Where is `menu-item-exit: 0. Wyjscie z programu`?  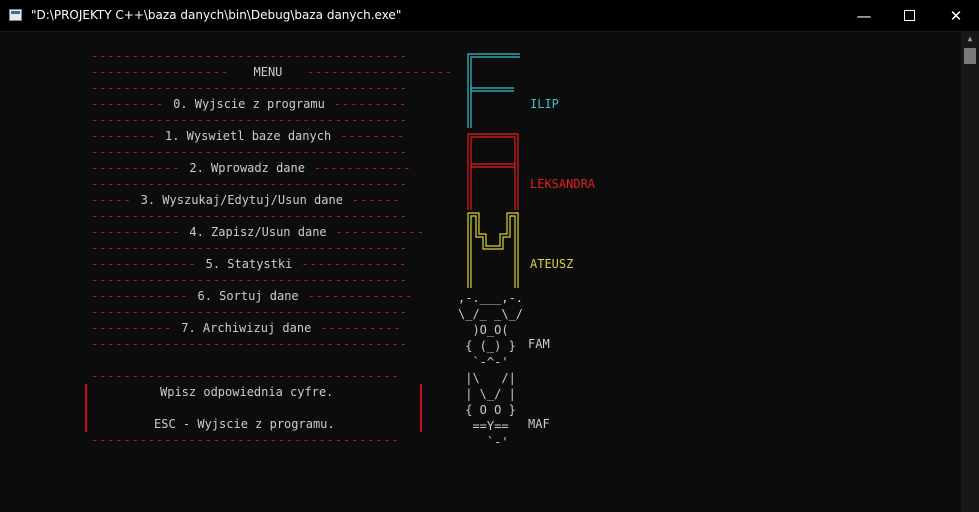 menu-item-exit: 0. Wyjscie z programu is located at coordinates (249, 104).